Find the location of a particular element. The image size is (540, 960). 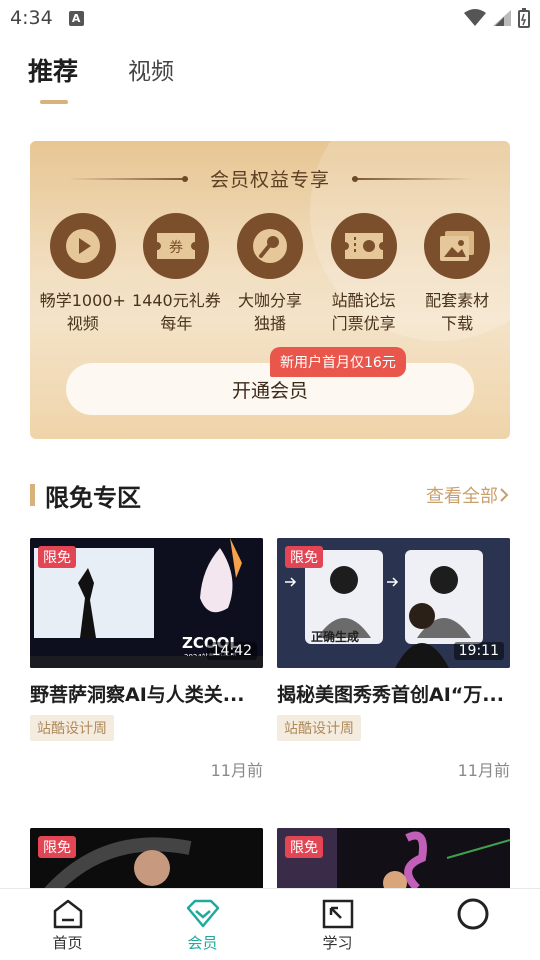

nav-label: 会员 is located at coordinates (202, 943).